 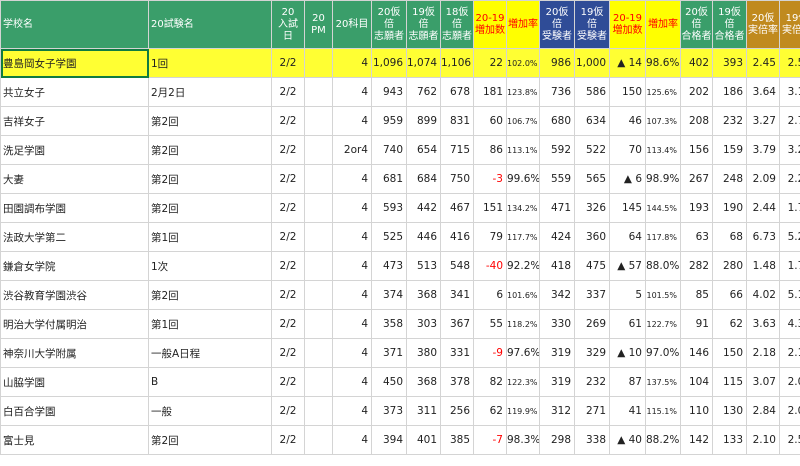 What do you see at coordinates (729, 353) in the screenshot?
I see `cell-pass19: 150` at bounding box center [729, 353].